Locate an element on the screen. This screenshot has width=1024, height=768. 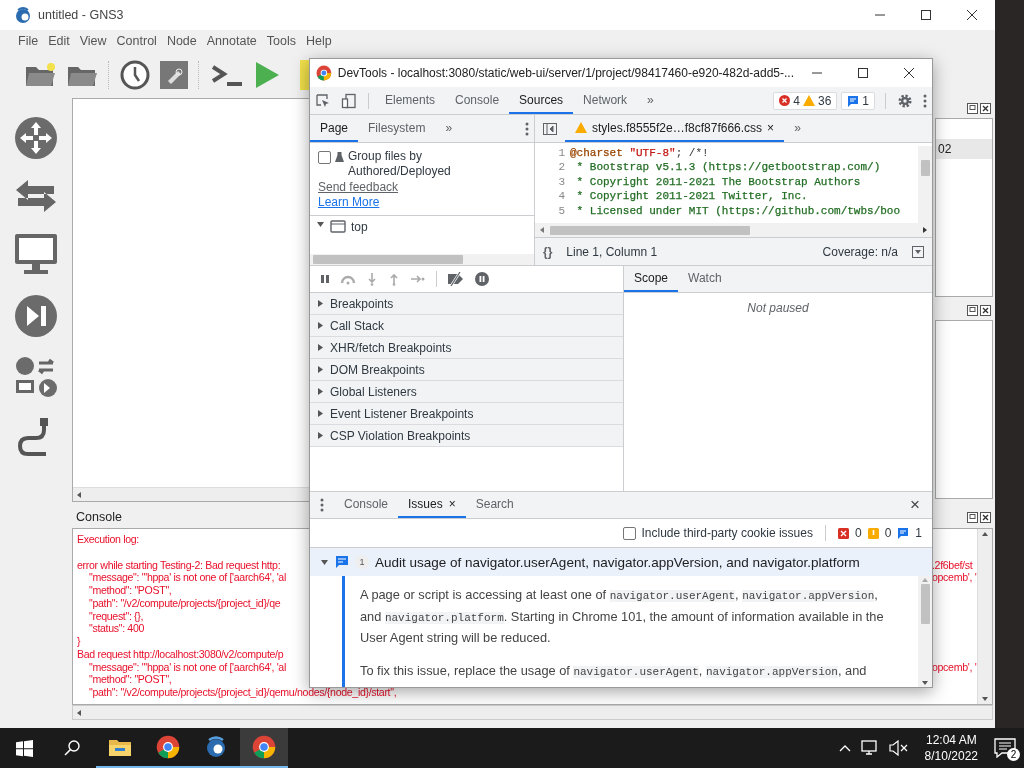
muted-speaker-icon is located at coordinates (898, 748).